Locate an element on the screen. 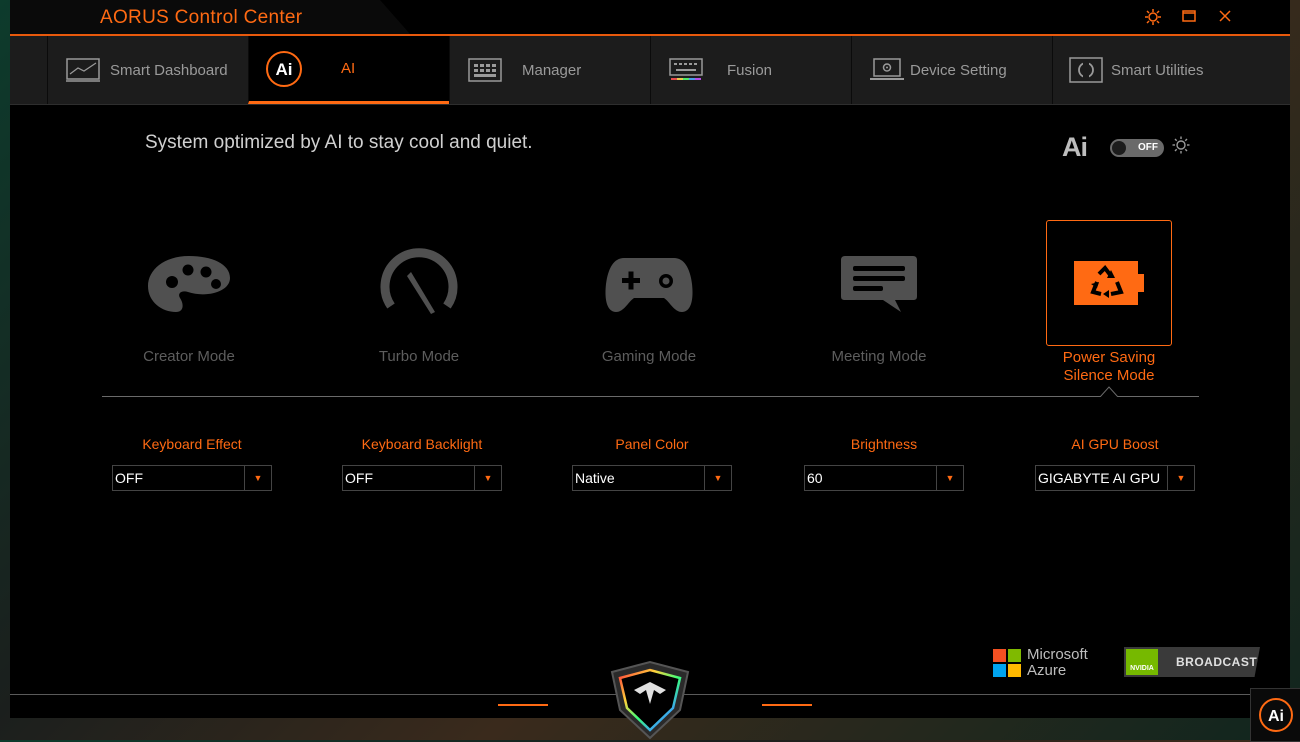 The image size is (1300, 742). turbo-mode-button: Turbo Mode is located at coordinates (419, 294).